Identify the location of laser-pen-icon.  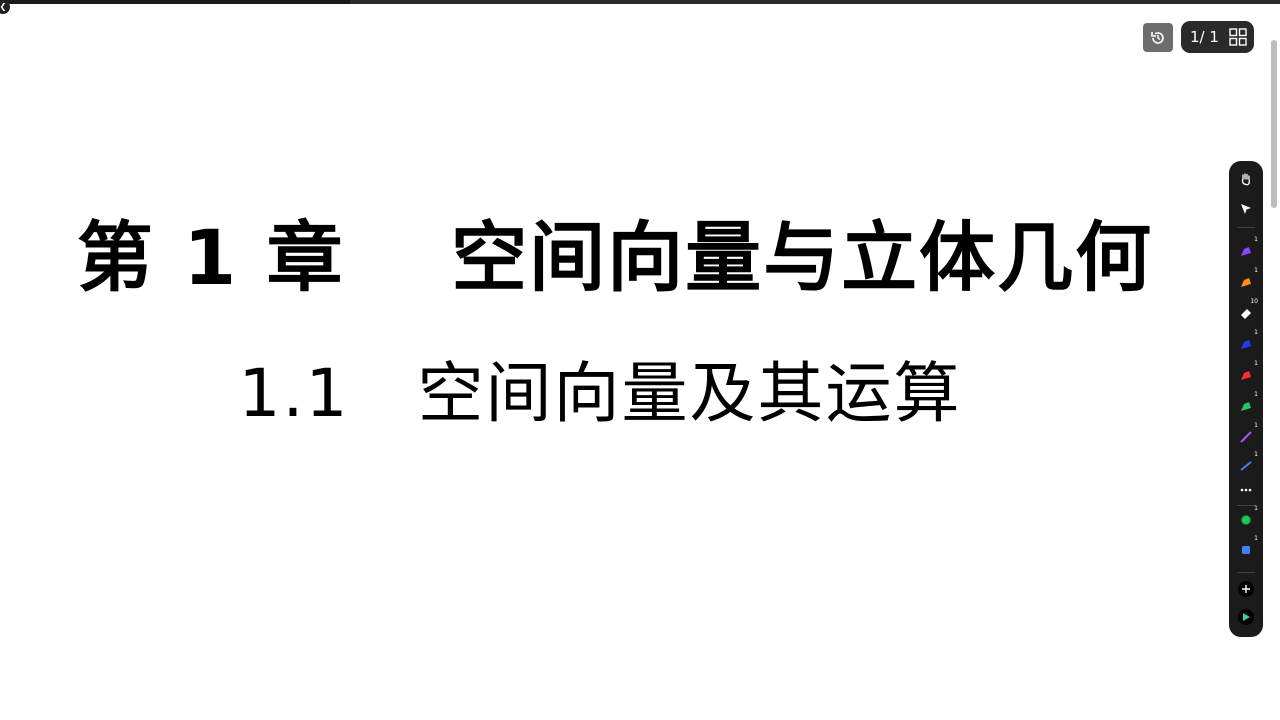
(1246, 437).